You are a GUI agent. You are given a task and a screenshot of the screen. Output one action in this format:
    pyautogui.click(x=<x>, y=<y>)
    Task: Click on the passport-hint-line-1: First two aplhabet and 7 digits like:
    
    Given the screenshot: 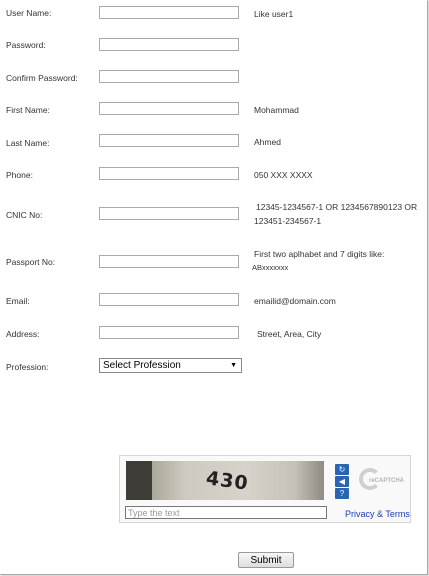 What is the action you would take?
    pyautogui.click(x=319, y=254)
    